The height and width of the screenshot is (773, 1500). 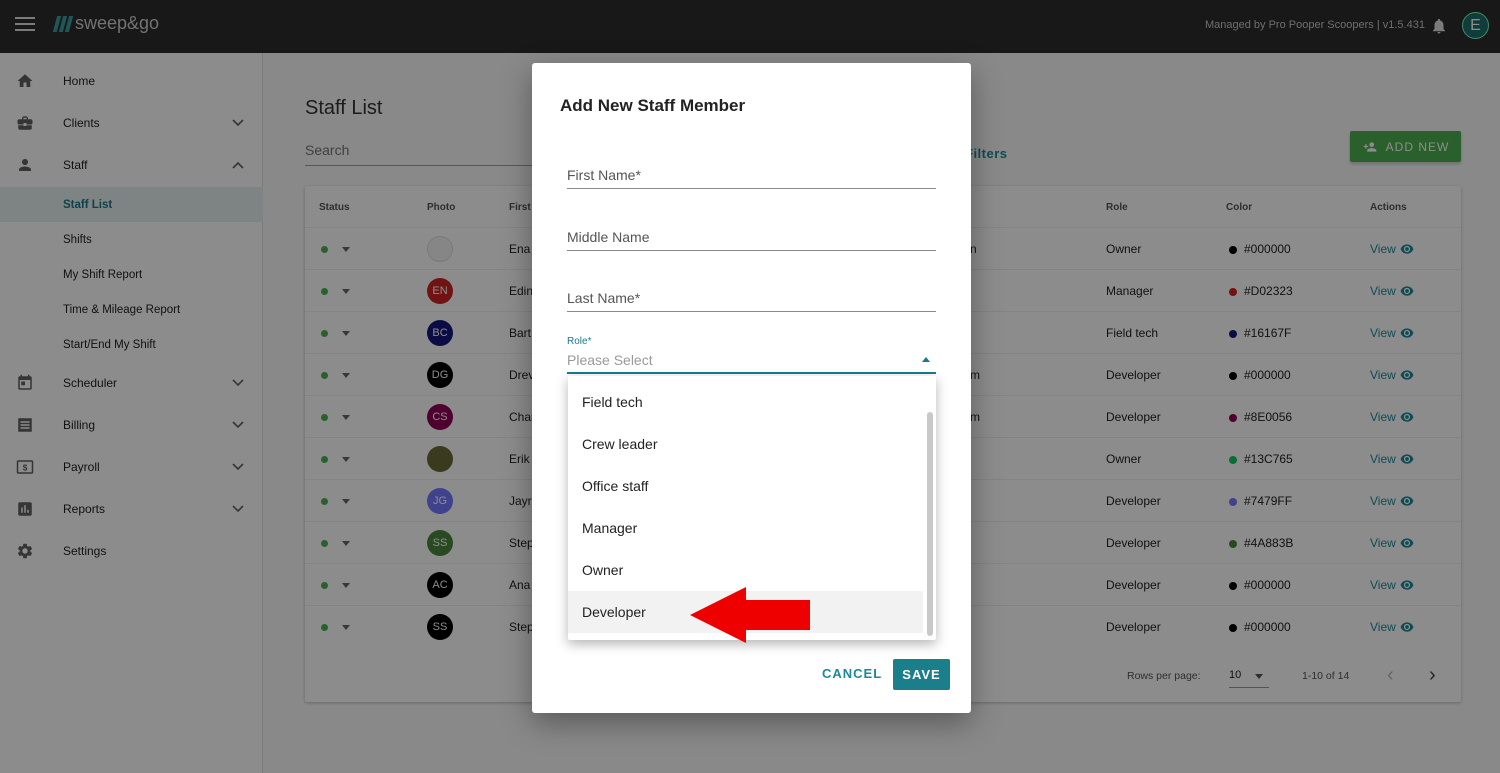 I want to click on role-option-label: Field tech, so click(x=612, y=402).